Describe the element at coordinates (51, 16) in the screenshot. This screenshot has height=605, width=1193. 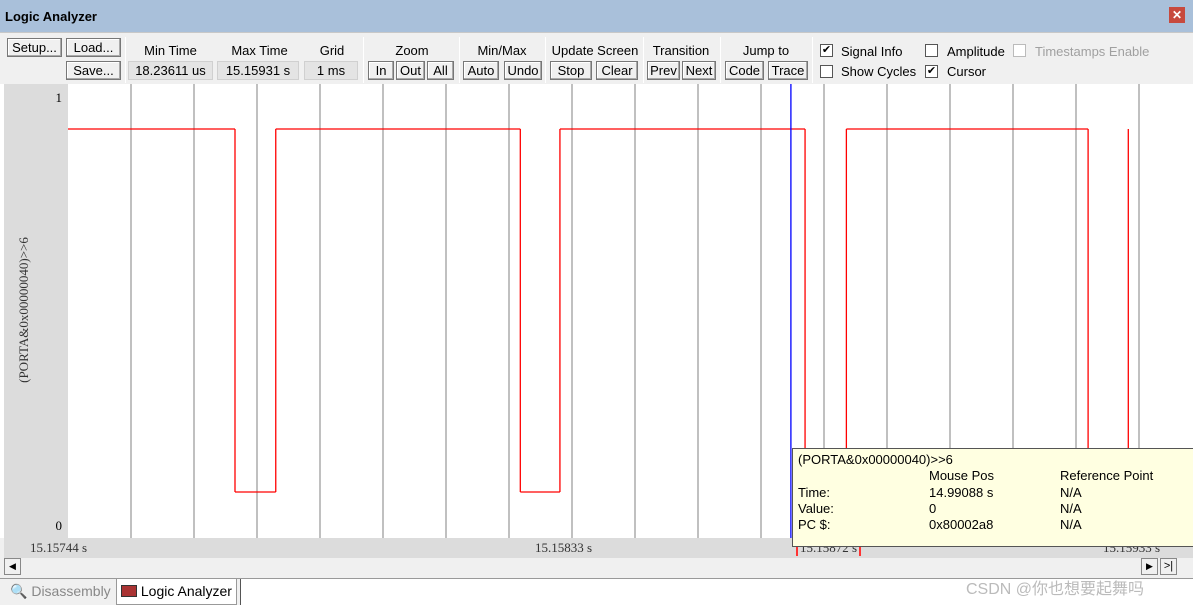
I see `window-title: Logic Analyzer` at that location.